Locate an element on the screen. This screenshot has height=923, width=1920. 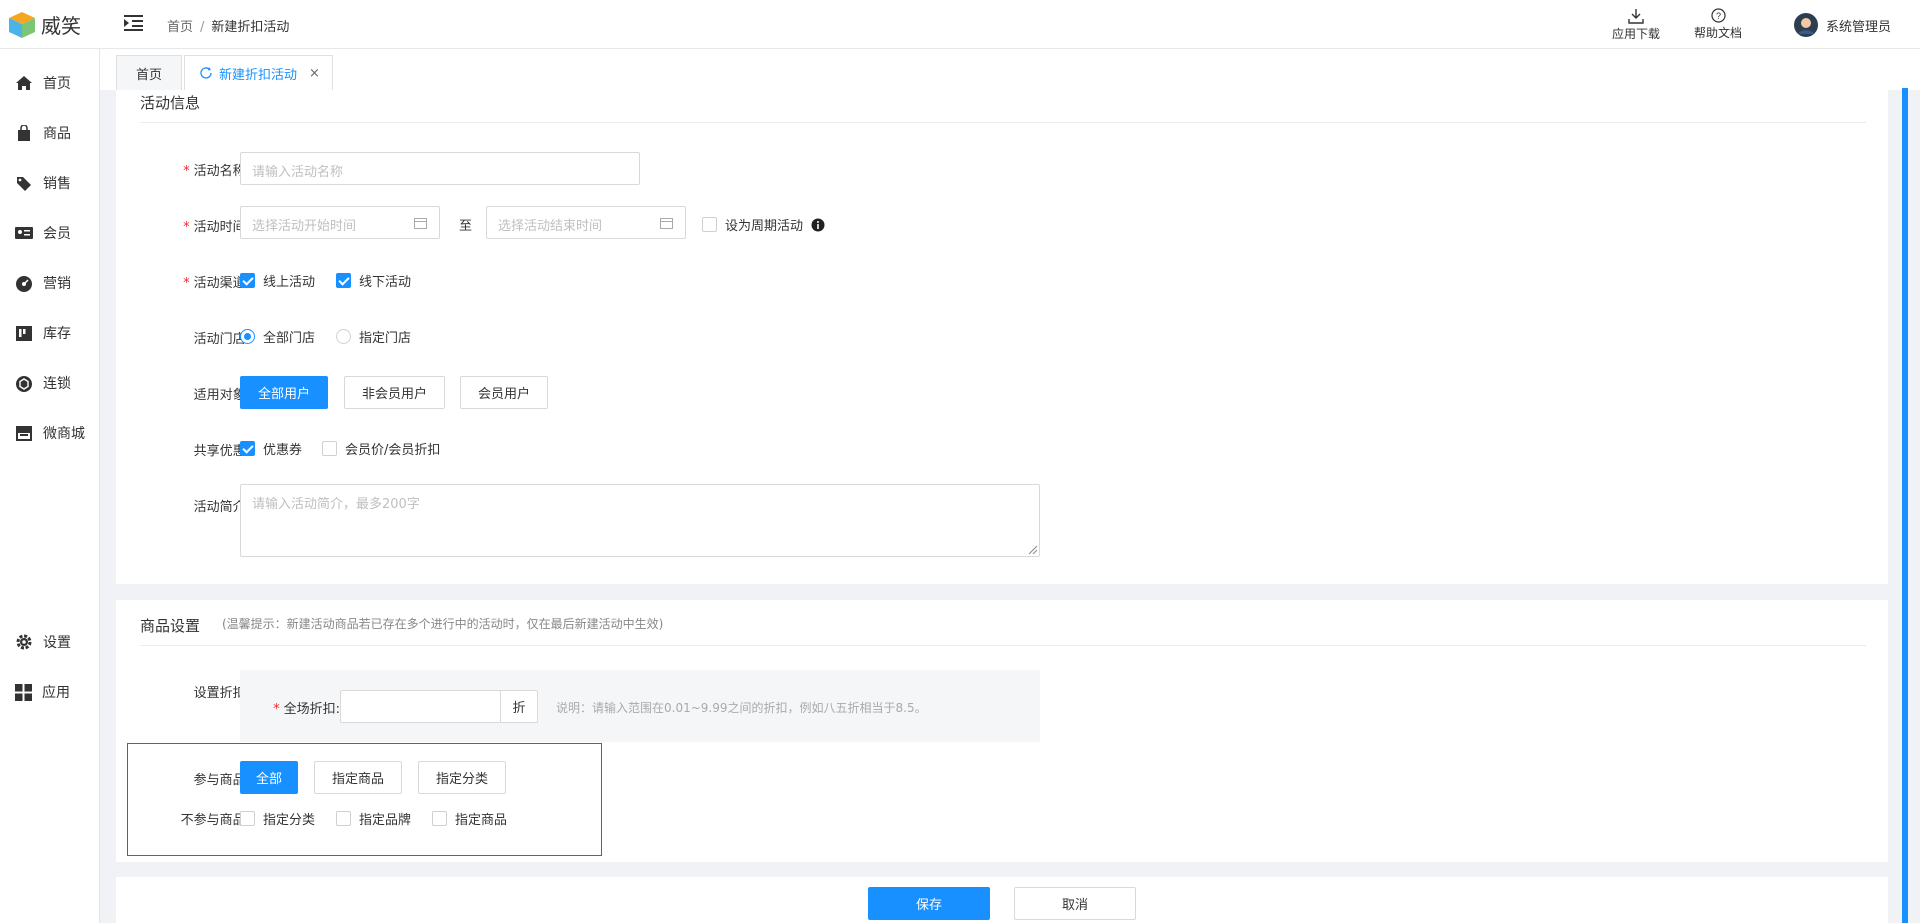
sidebar-item-label: 应用 is located at coordinates (56, 693).